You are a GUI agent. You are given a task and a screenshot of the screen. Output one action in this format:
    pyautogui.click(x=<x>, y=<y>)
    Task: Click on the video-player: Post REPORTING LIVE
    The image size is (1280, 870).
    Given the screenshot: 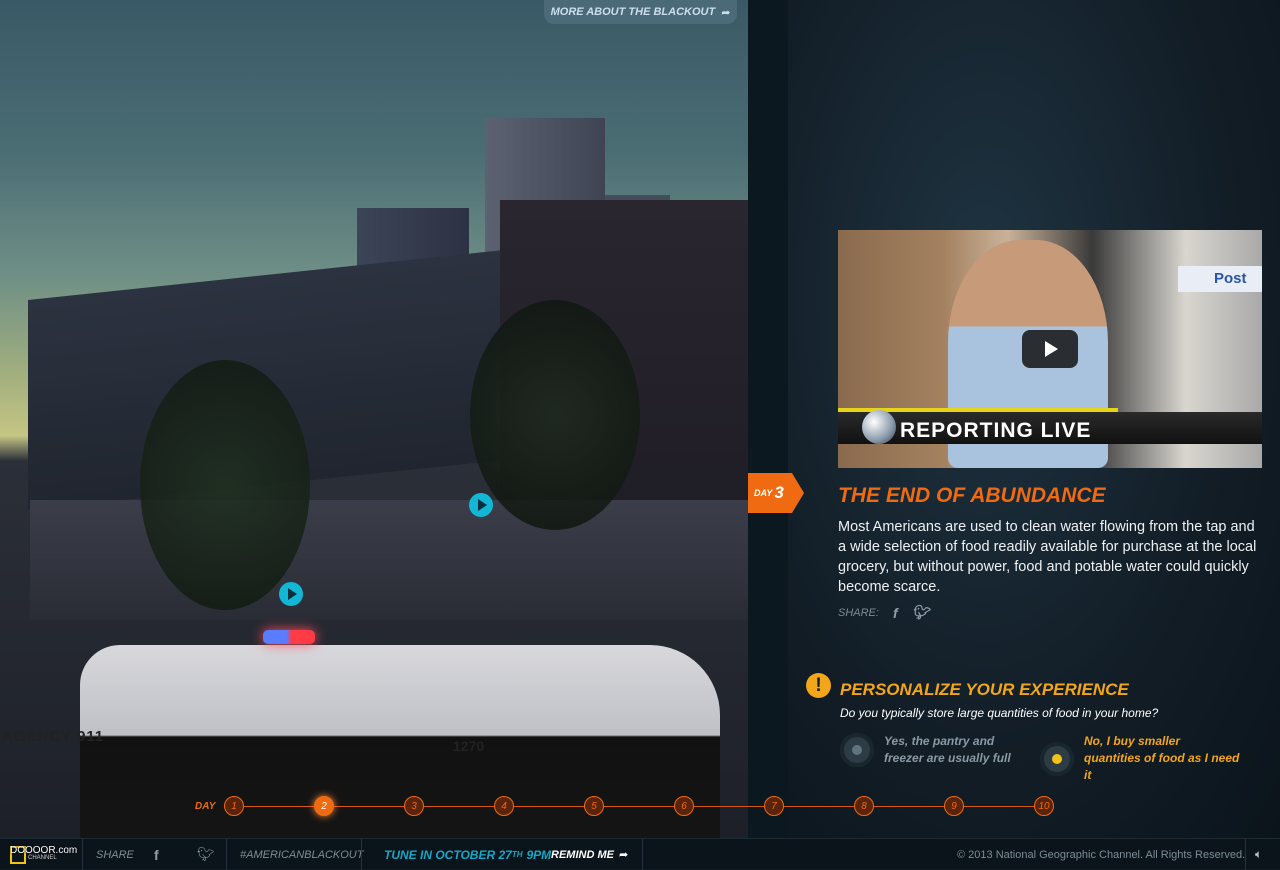 What is the action you would take?
    pyautogui.click(x=1050, y=349)
    